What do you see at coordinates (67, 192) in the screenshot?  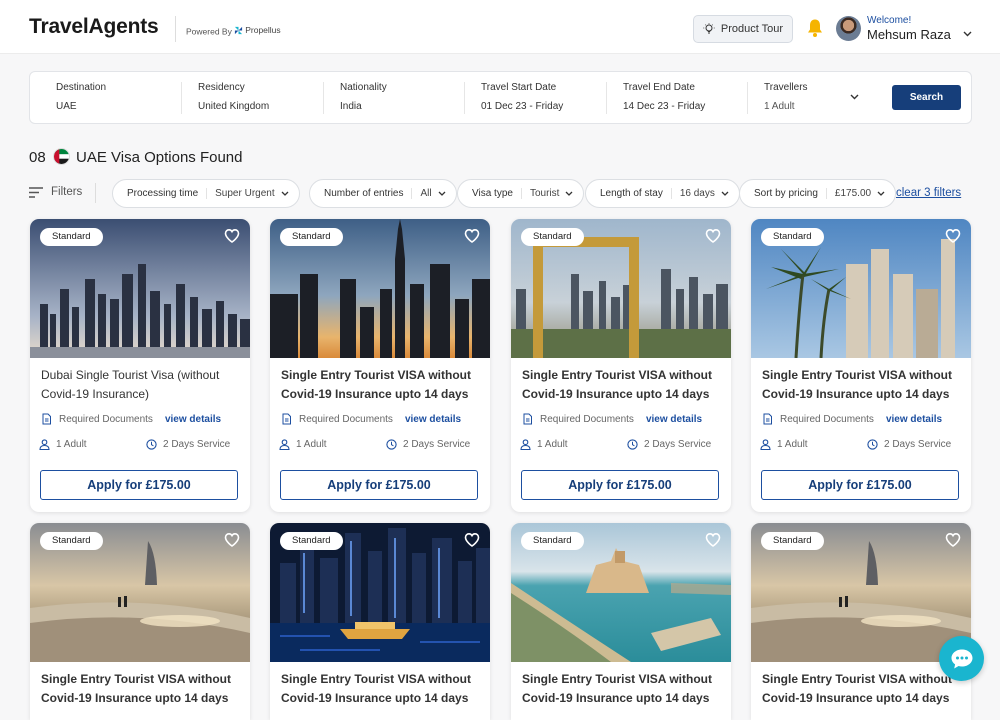 I see `filters-label: Filters` at bounding box center [67, 192].